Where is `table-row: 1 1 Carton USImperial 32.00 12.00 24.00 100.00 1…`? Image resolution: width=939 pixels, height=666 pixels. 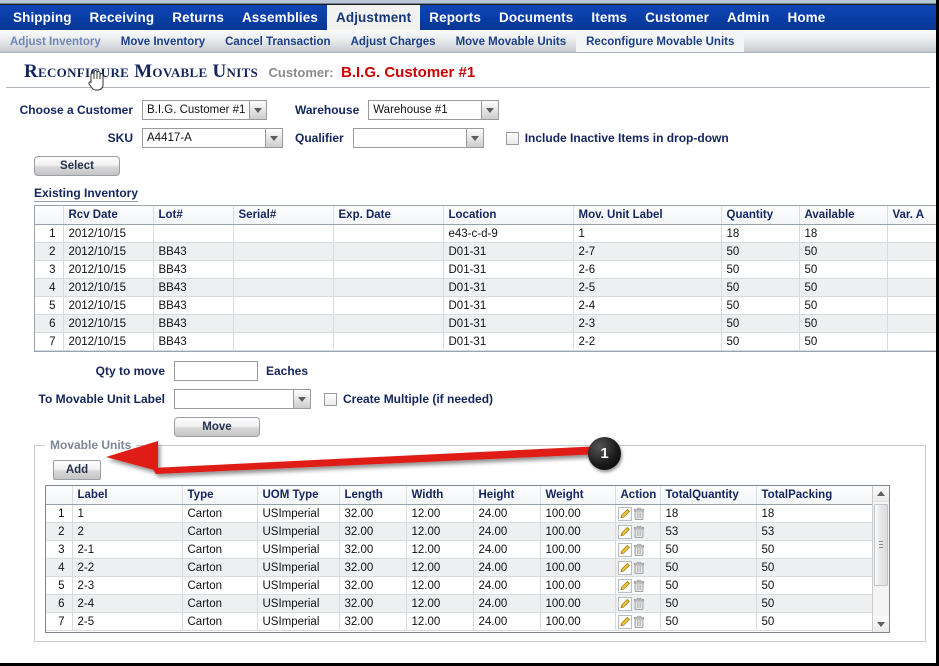
table-row: 1 1 Carton USImperial 32.00 12.00 24.00 100.00 1… is located at coordinates (459, 513).